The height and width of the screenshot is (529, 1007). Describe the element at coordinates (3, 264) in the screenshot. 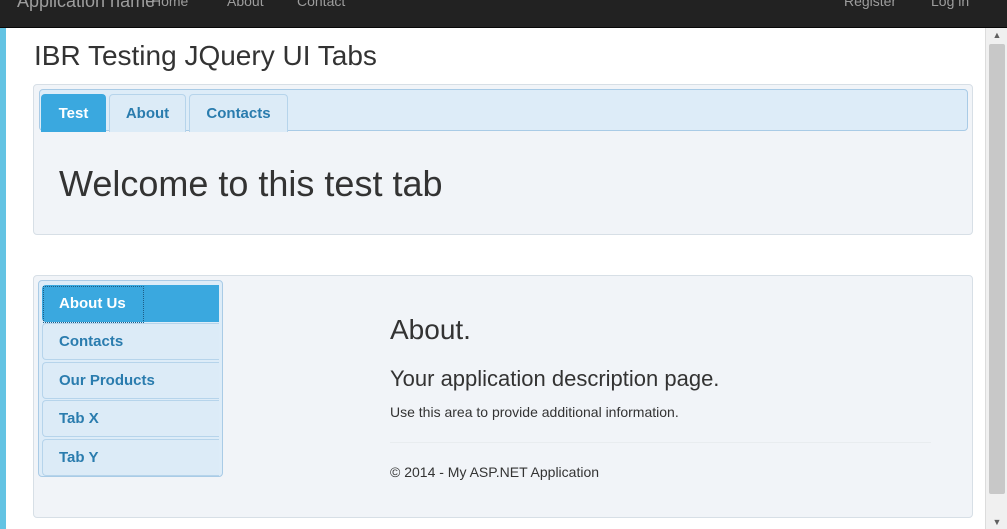

I see `window-frame-edge` at that location.